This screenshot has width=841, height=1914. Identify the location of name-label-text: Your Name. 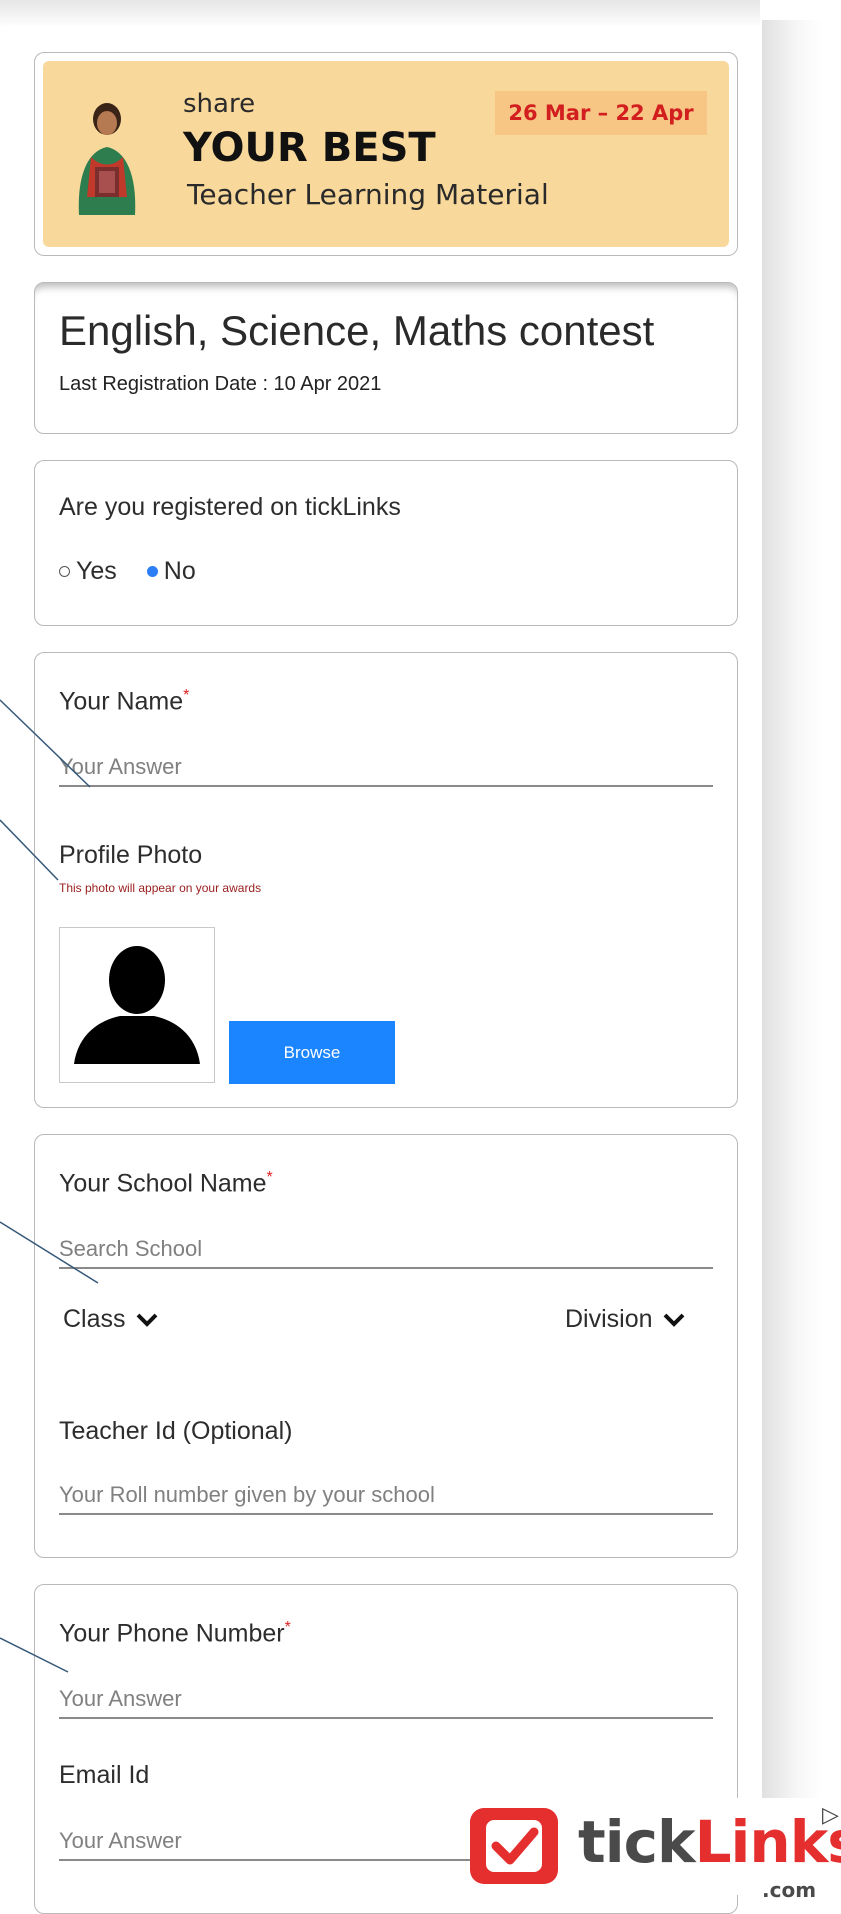
(121, 701).